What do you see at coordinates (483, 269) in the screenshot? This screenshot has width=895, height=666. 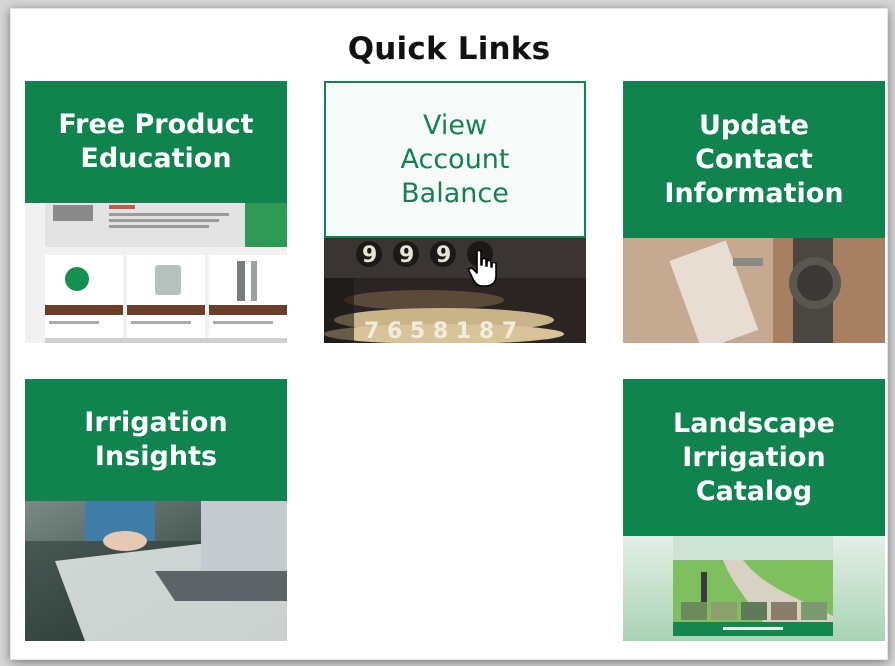 I see `hand-pointer-icon` at bounding box center [483, 269].